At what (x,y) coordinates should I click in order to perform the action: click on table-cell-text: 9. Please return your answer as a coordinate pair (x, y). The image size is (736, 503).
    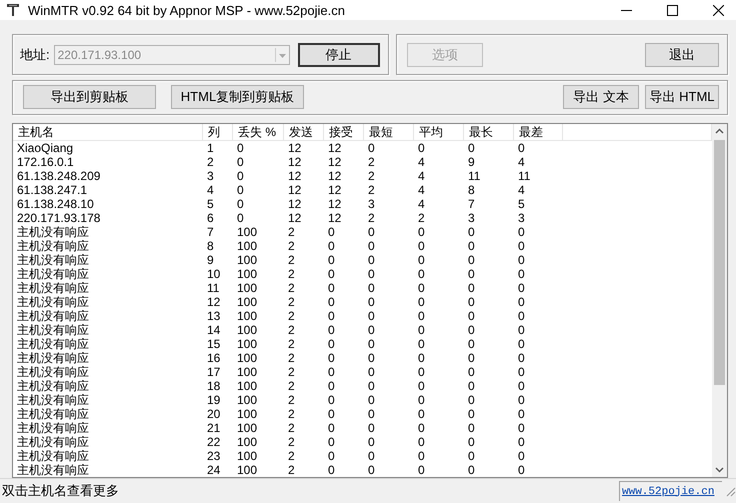
    Looking at the image, I should click on (471, 161).